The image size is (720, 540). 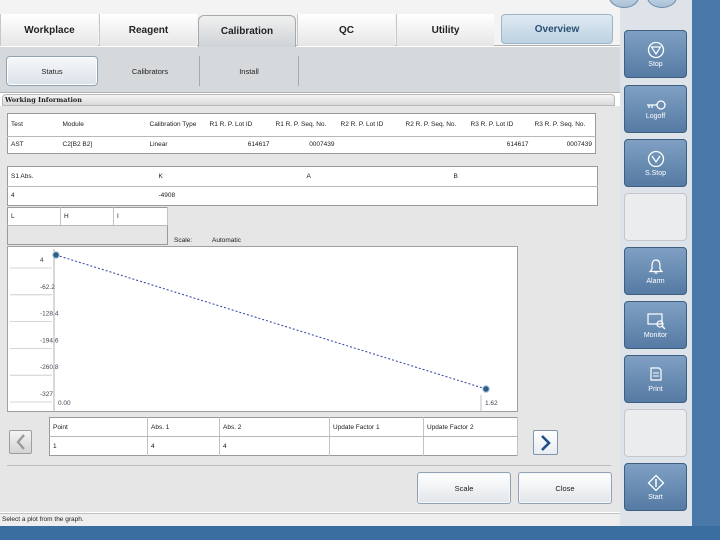 I want to click on section-title: Working Information, so click(x=43, y=100).